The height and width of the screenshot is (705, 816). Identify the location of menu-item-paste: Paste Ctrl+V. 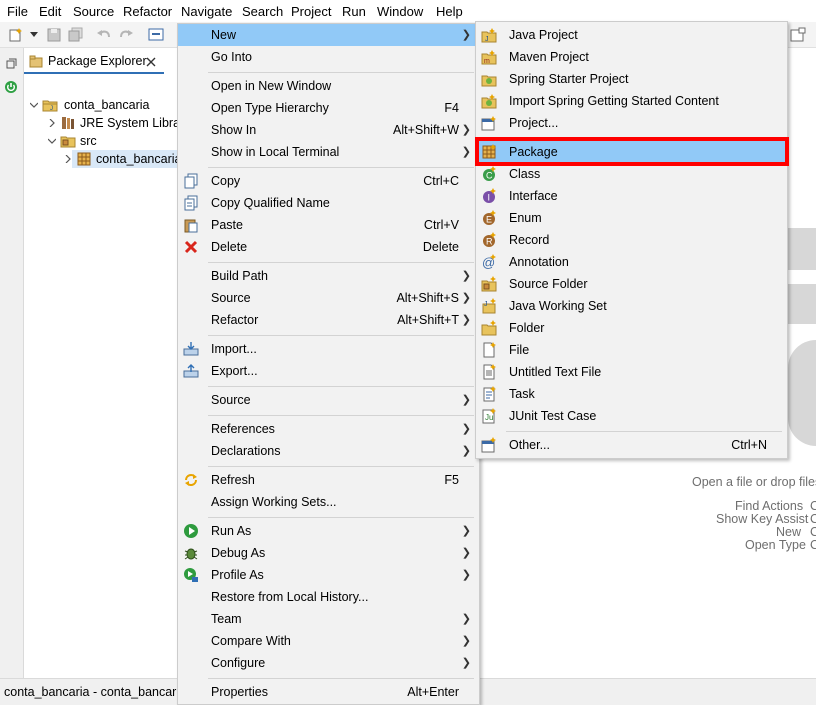
(328, 225).